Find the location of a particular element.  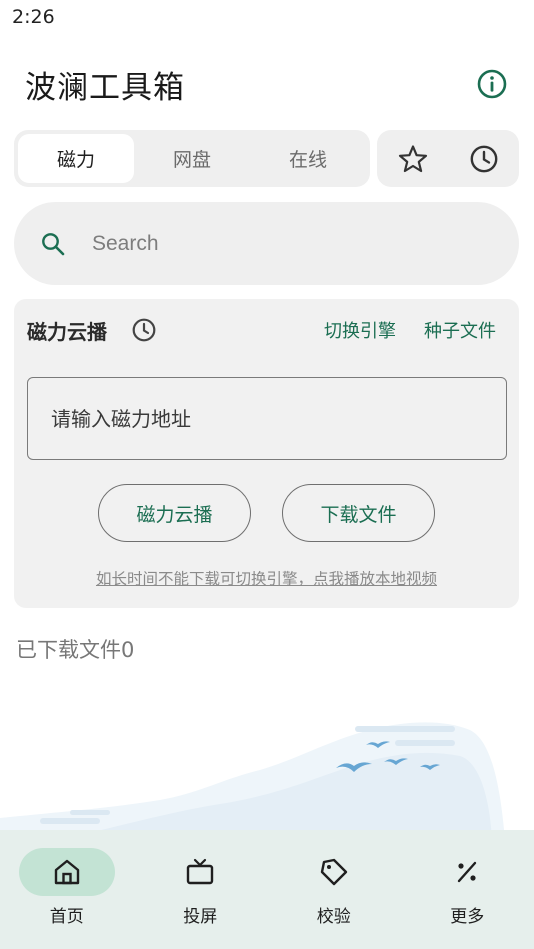

nav-active-indicator is located at coordinates (66, 872).